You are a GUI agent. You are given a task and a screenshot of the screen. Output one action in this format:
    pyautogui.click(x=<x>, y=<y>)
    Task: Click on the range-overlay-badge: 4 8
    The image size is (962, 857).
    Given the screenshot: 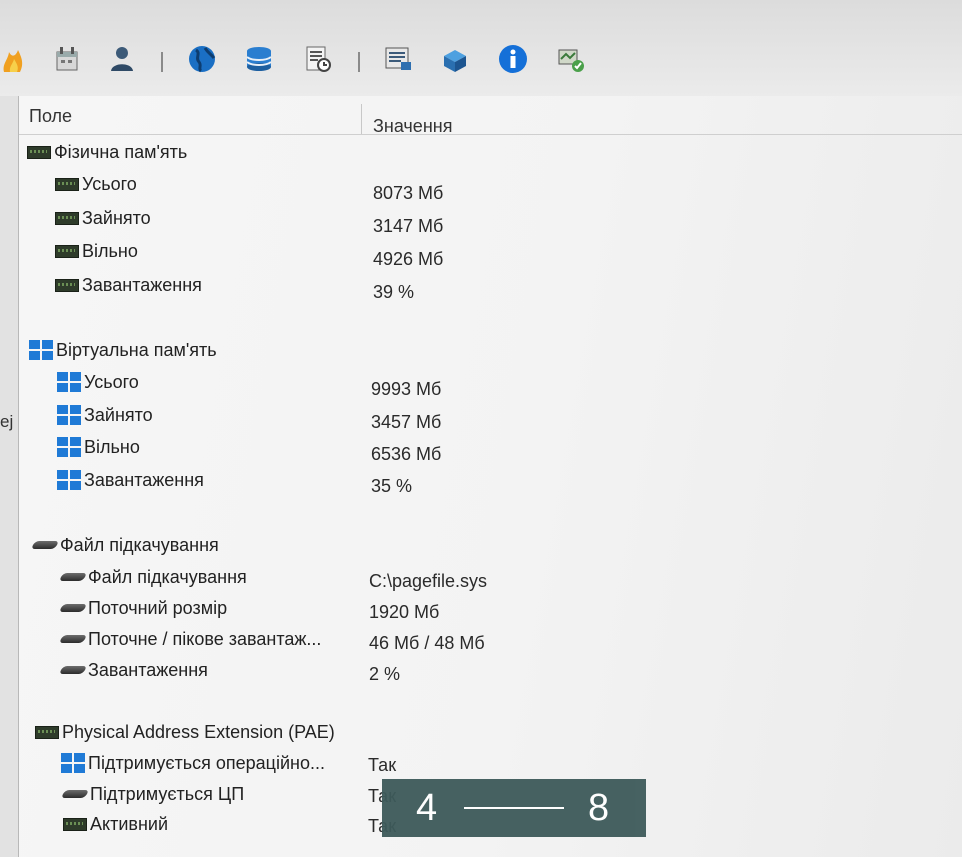 What is the action you would take?
    pyautogui.click(x=514, y=808)
    